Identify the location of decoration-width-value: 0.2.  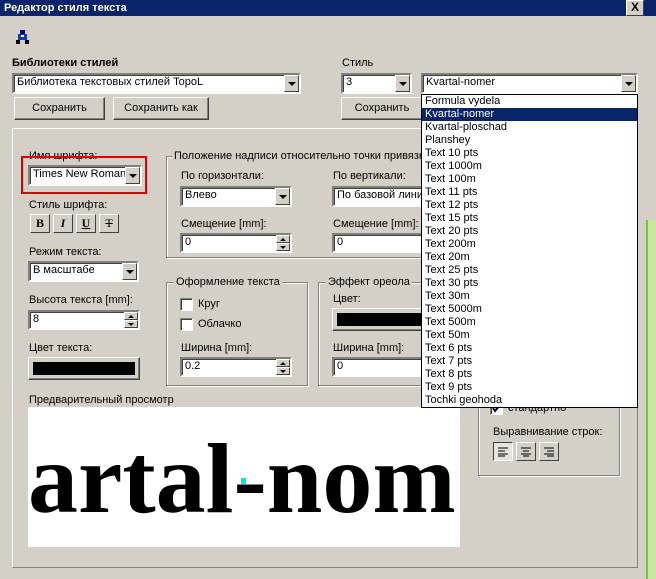
(193, 366).